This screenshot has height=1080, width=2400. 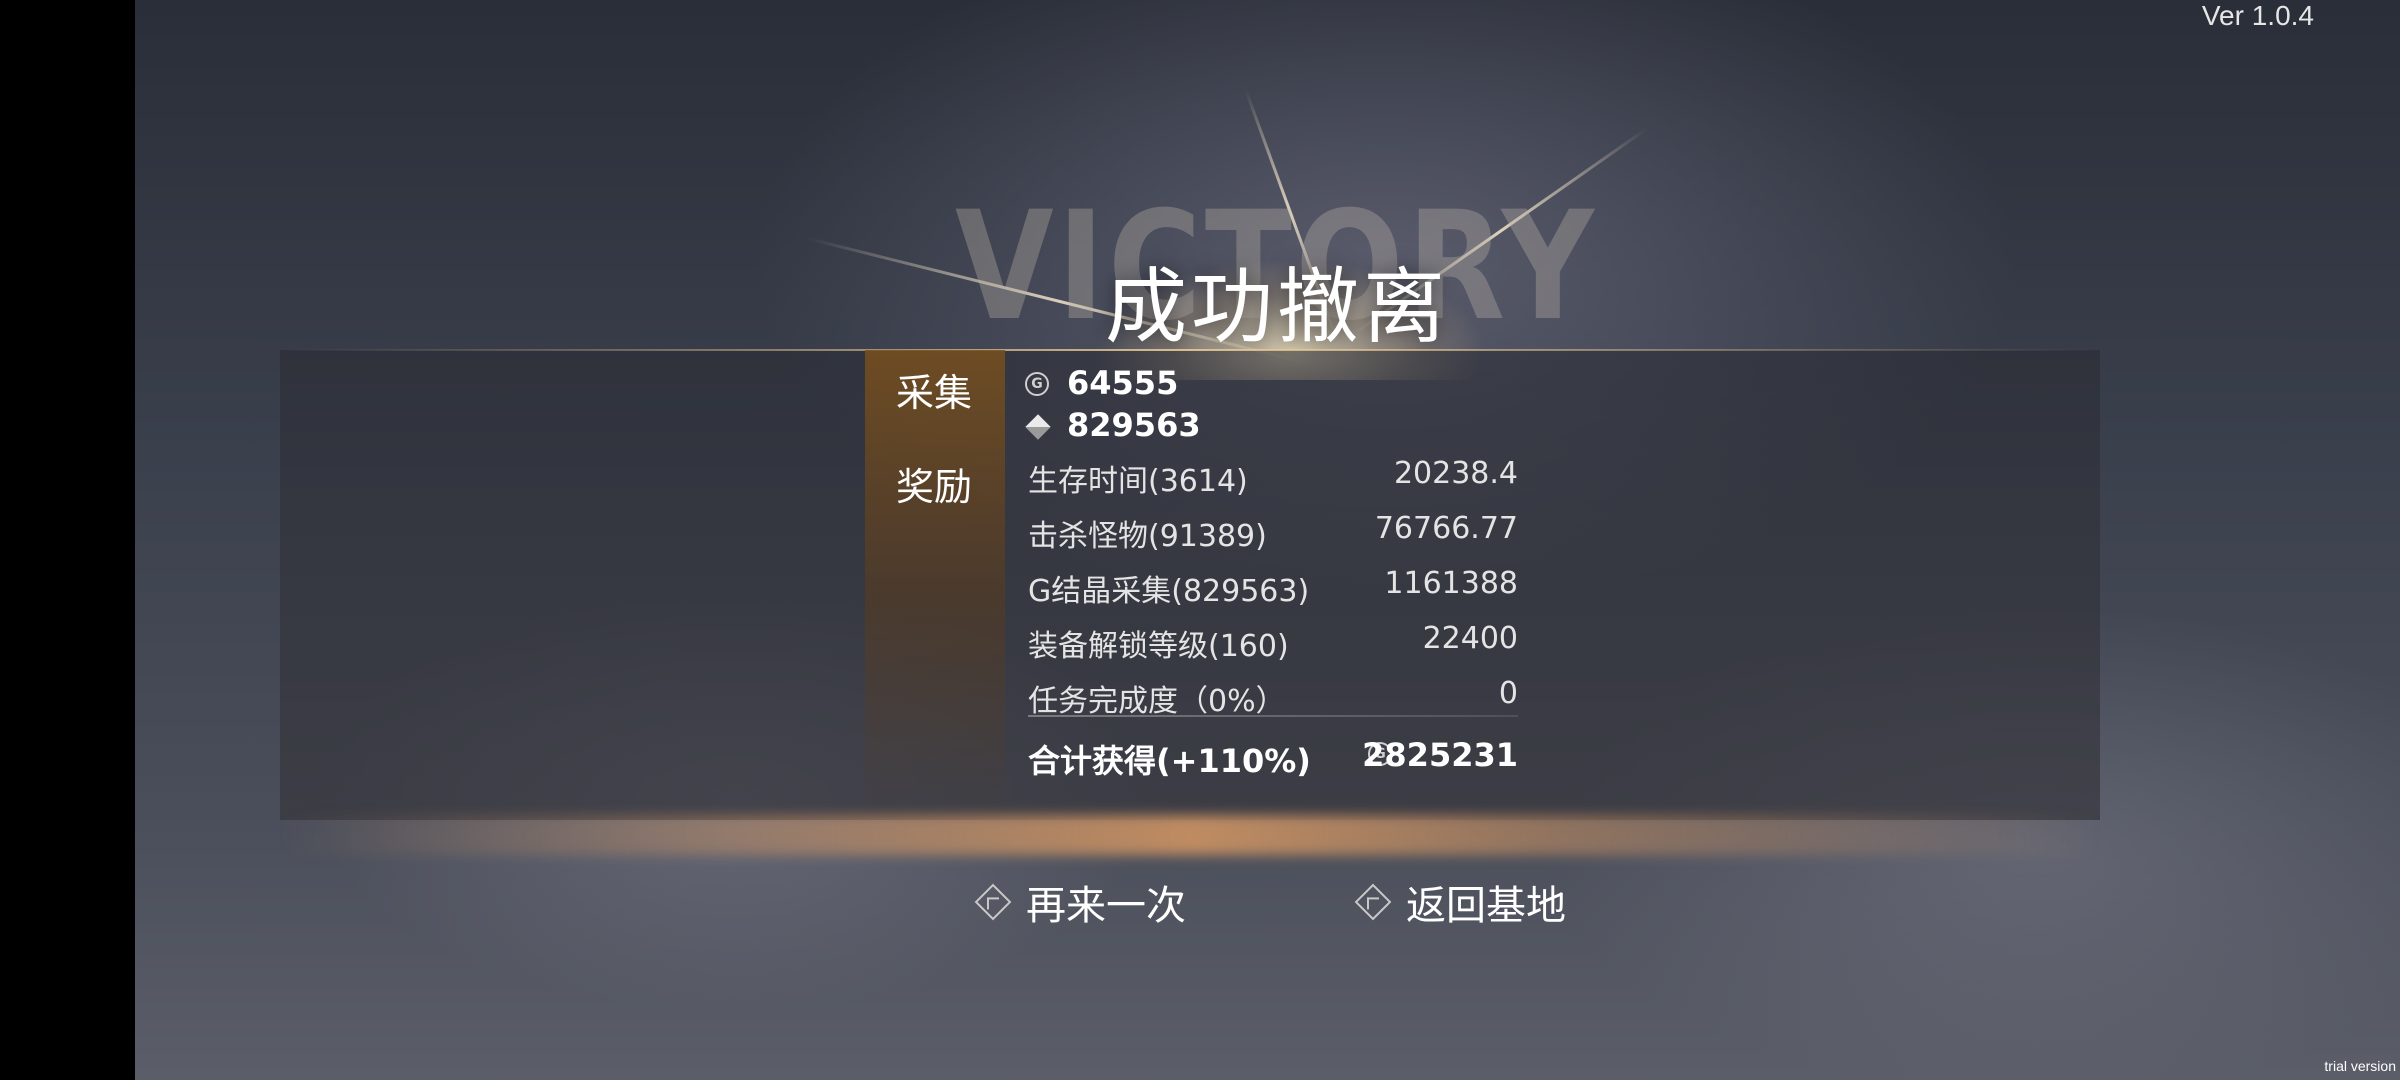 I want to click on retry-button-label: 再来一次, so click(x=1106, y=906).